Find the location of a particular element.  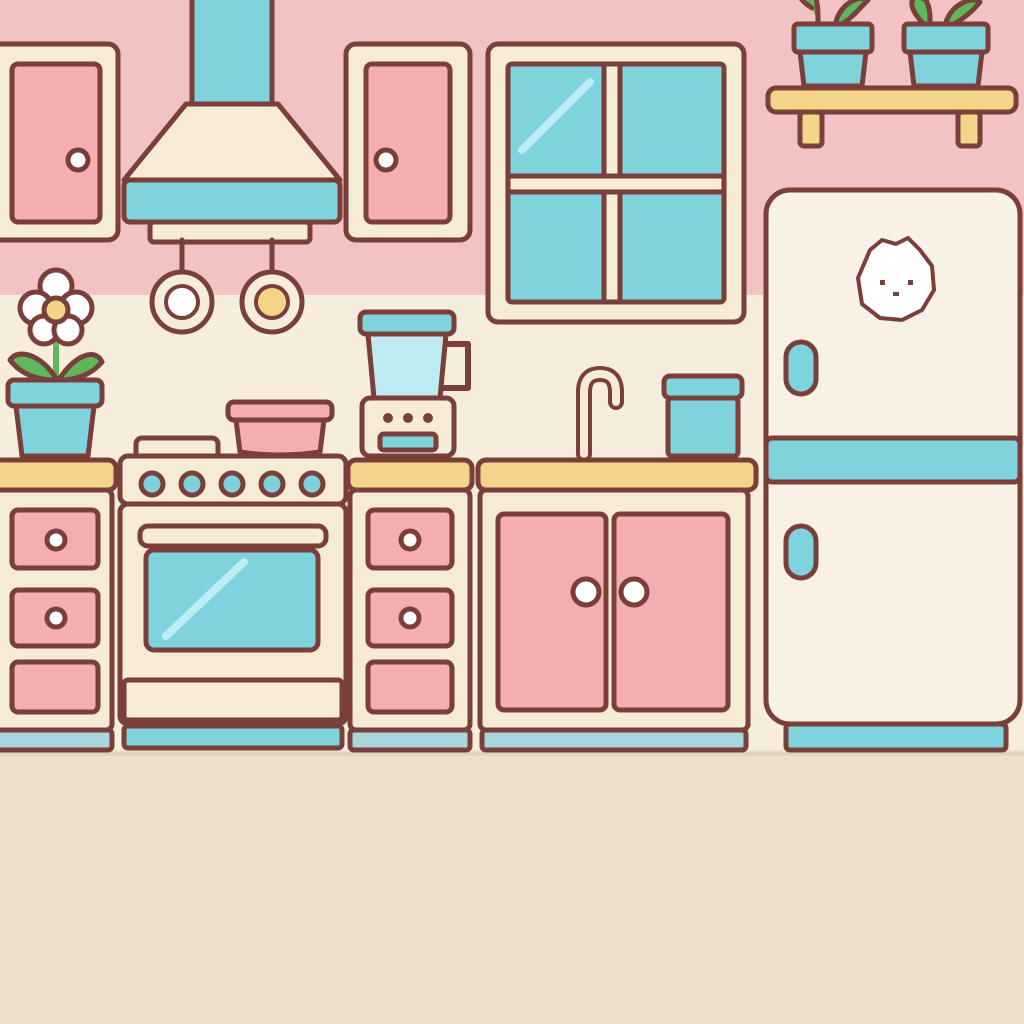

drawer-cabinet-middle is located at coordinates (410, 620).